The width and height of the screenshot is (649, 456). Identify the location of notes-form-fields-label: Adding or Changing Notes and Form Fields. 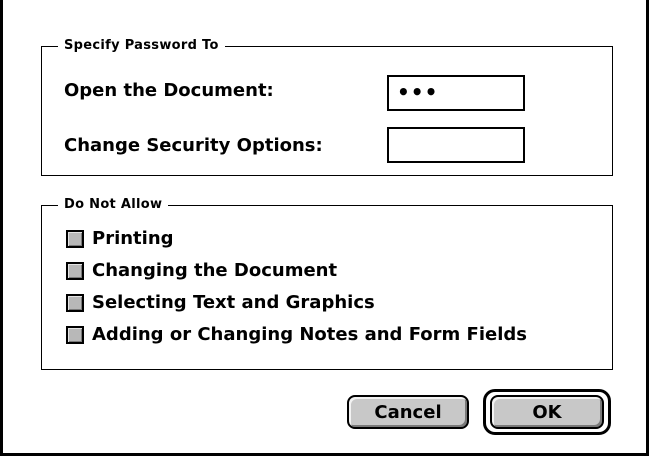
(309, 334).